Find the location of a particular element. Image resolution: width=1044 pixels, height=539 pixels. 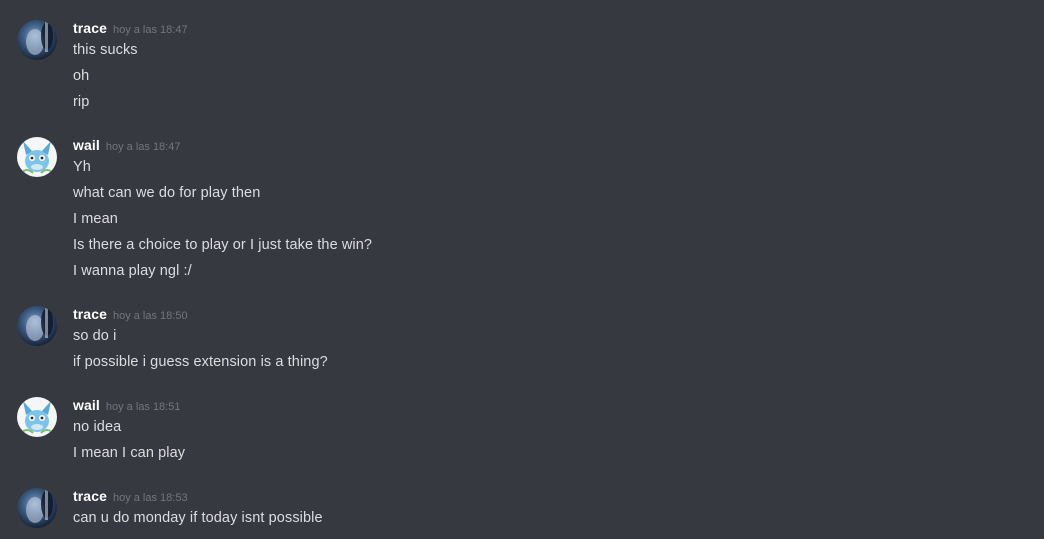

message-line: what can we do for play then is located at coordinates (167, 193).